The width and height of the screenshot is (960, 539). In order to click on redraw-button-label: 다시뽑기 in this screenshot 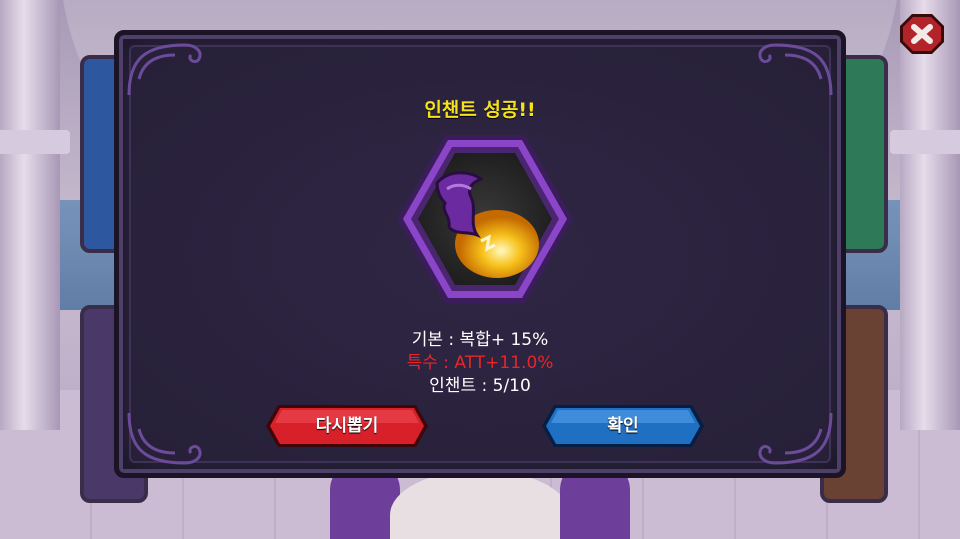, I will do `click(347, 426)`.